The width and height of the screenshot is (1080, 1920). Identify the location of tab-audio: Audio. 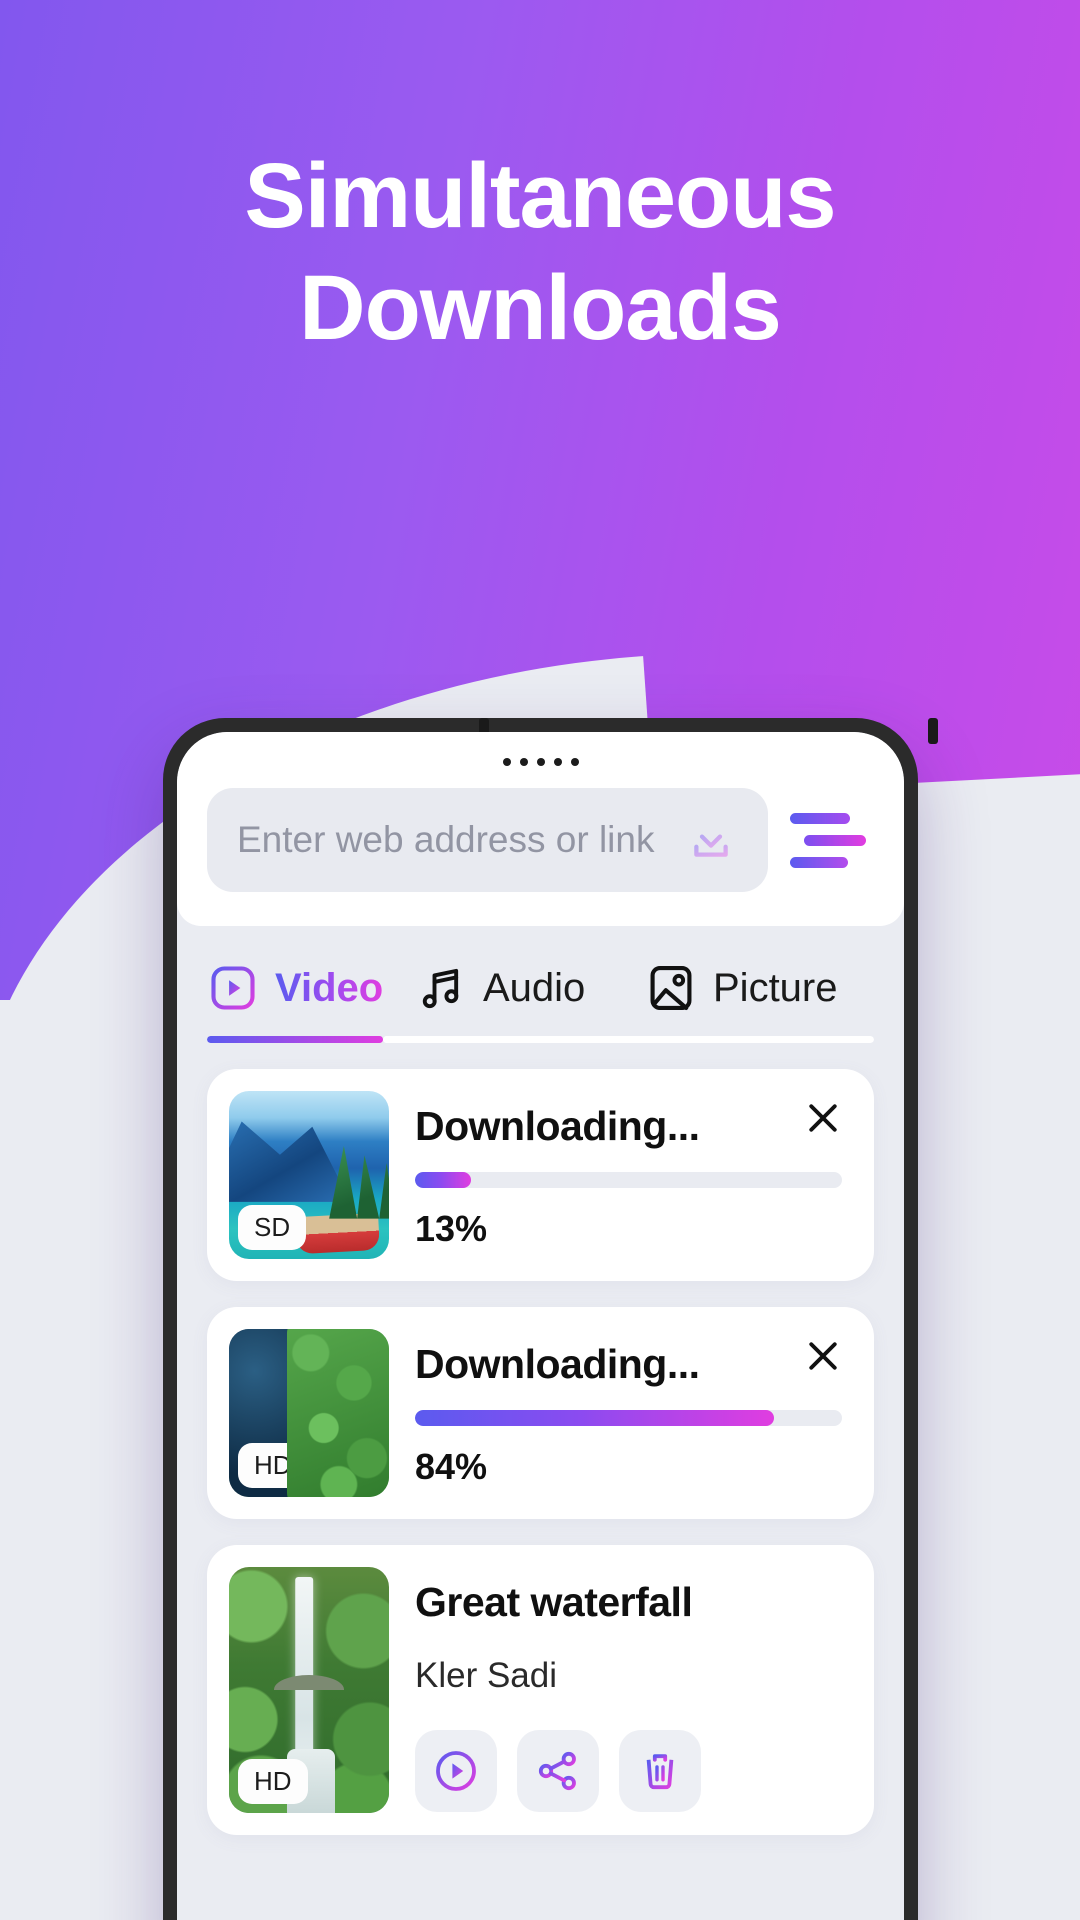
(530, 988).